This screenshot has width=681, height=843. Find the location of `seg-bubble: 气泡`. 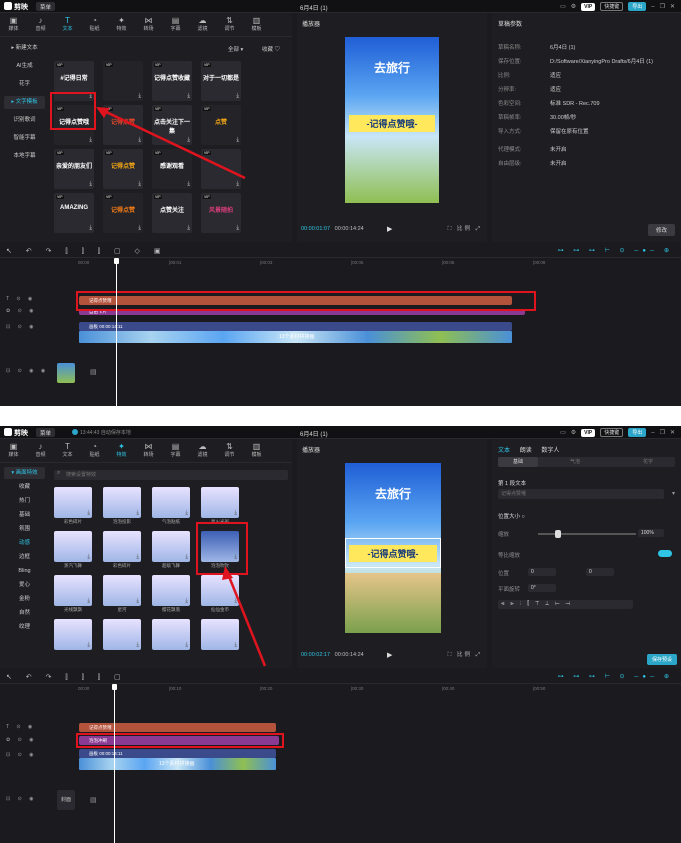

seg-bubble: 气泡 is located at coordinates (575, 462).